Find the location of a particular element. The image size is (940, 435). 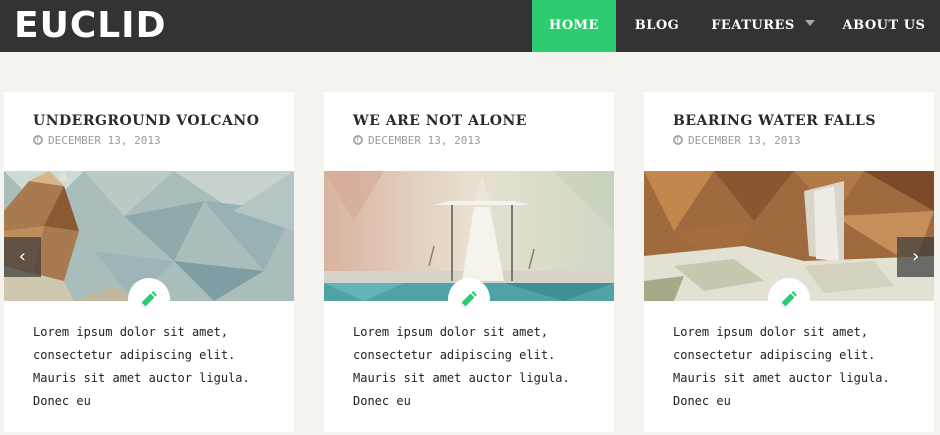

site-logo: EUCLID is located at coordinates (90, 26).